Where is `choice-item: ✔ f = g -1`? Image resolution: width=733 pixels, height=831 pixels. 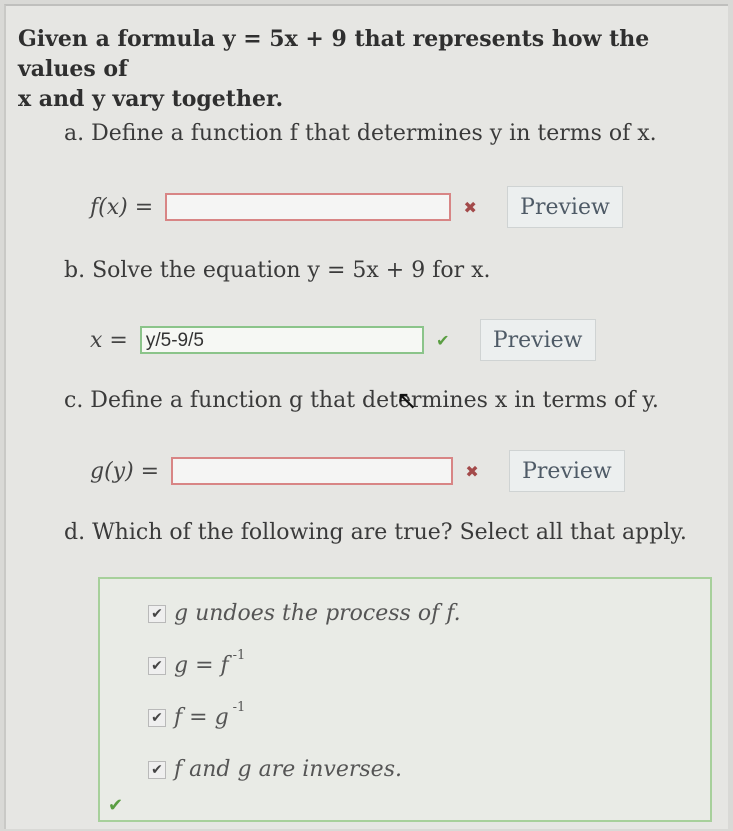 choice-item: ✔ f = g -1 is located at coordinates (196, 715).